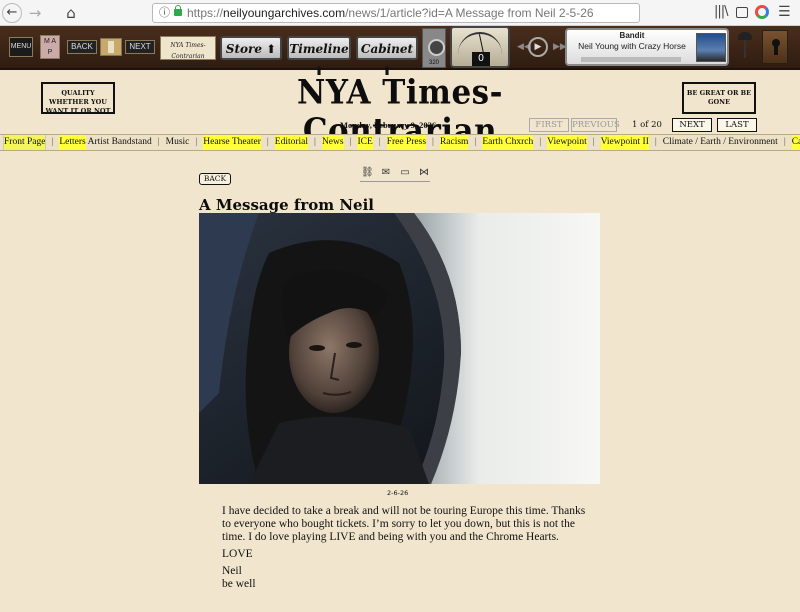 The image size is (800, 612). I want to click on nav-item-front-page: Front Page, so click(24, 142).